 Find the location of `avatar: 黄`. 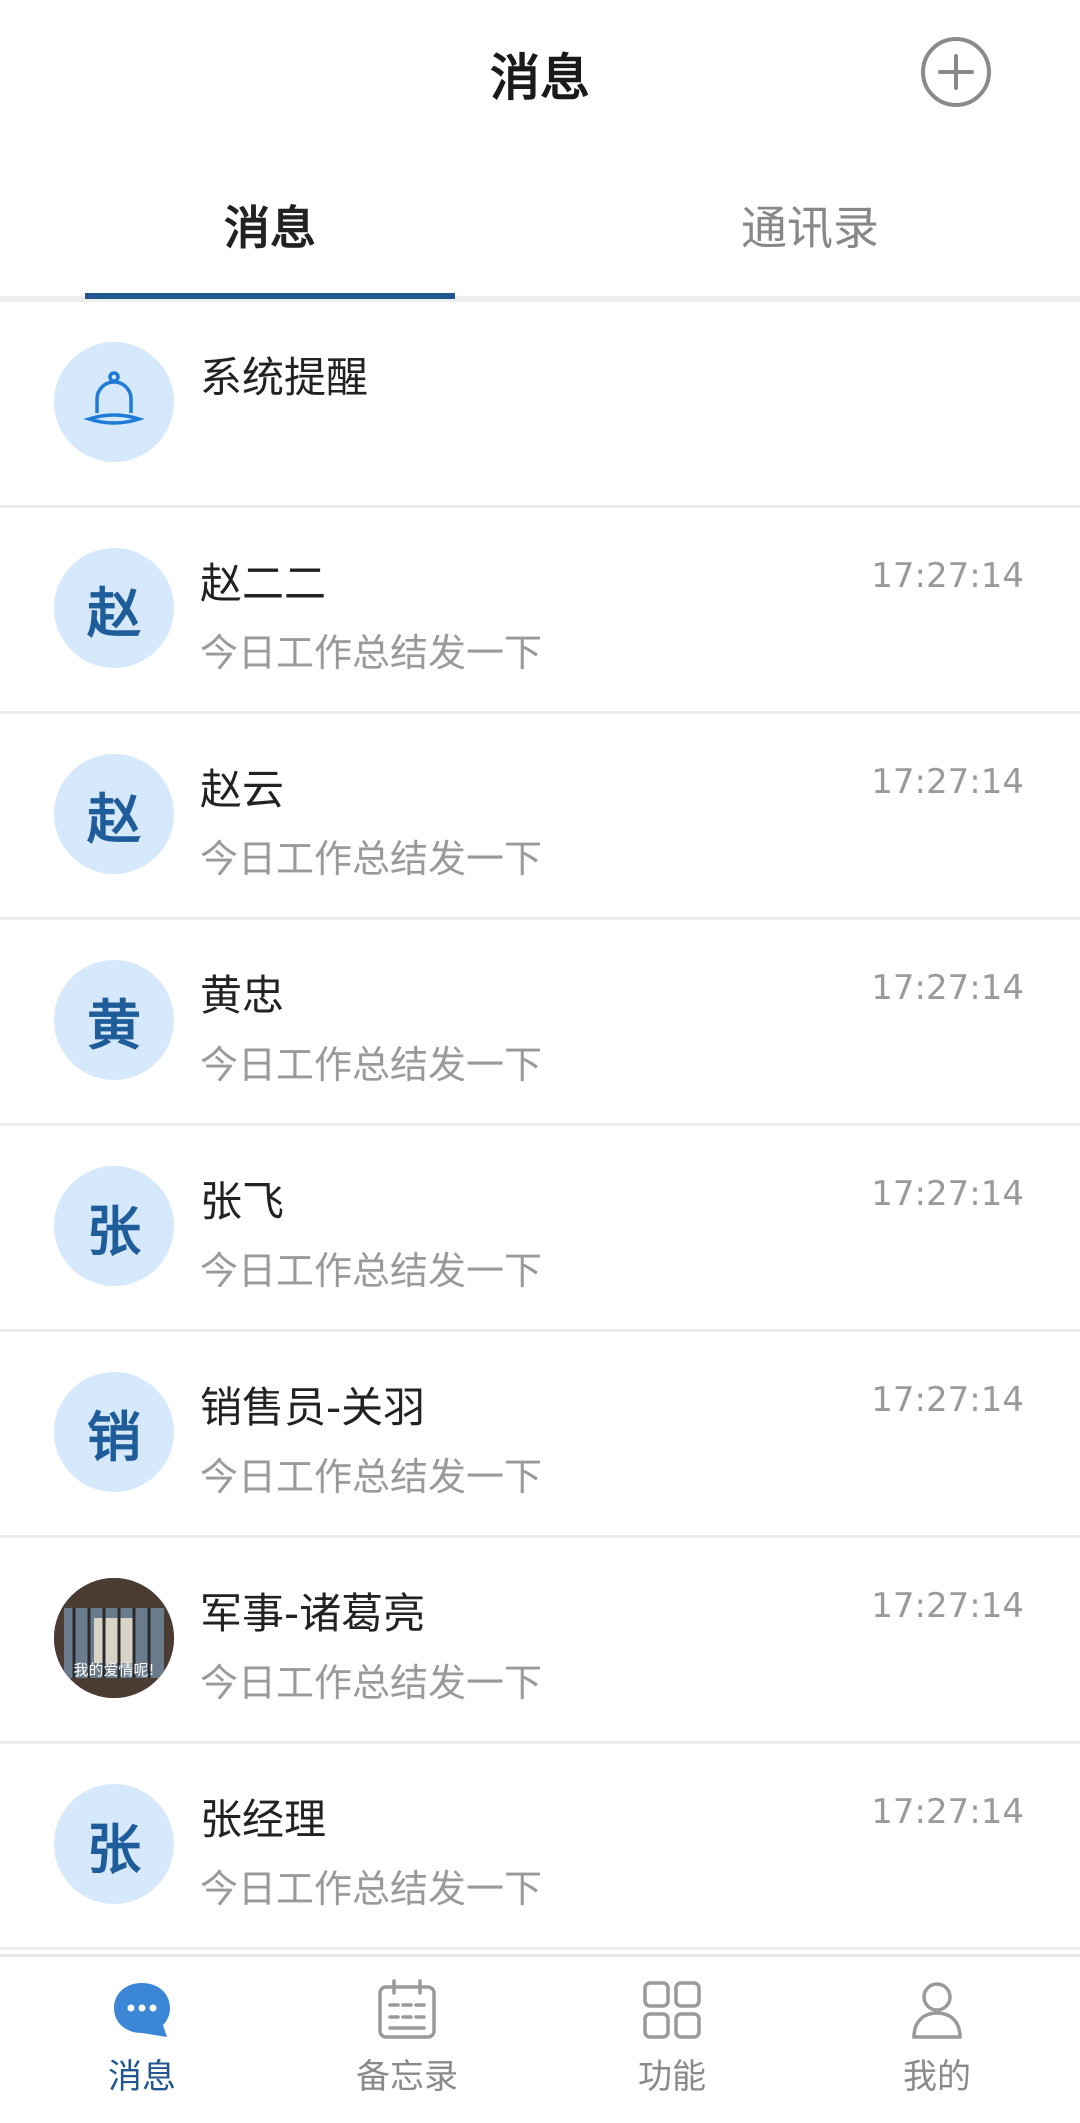

avatar: 黄 is located at coordinates (114, 1020).